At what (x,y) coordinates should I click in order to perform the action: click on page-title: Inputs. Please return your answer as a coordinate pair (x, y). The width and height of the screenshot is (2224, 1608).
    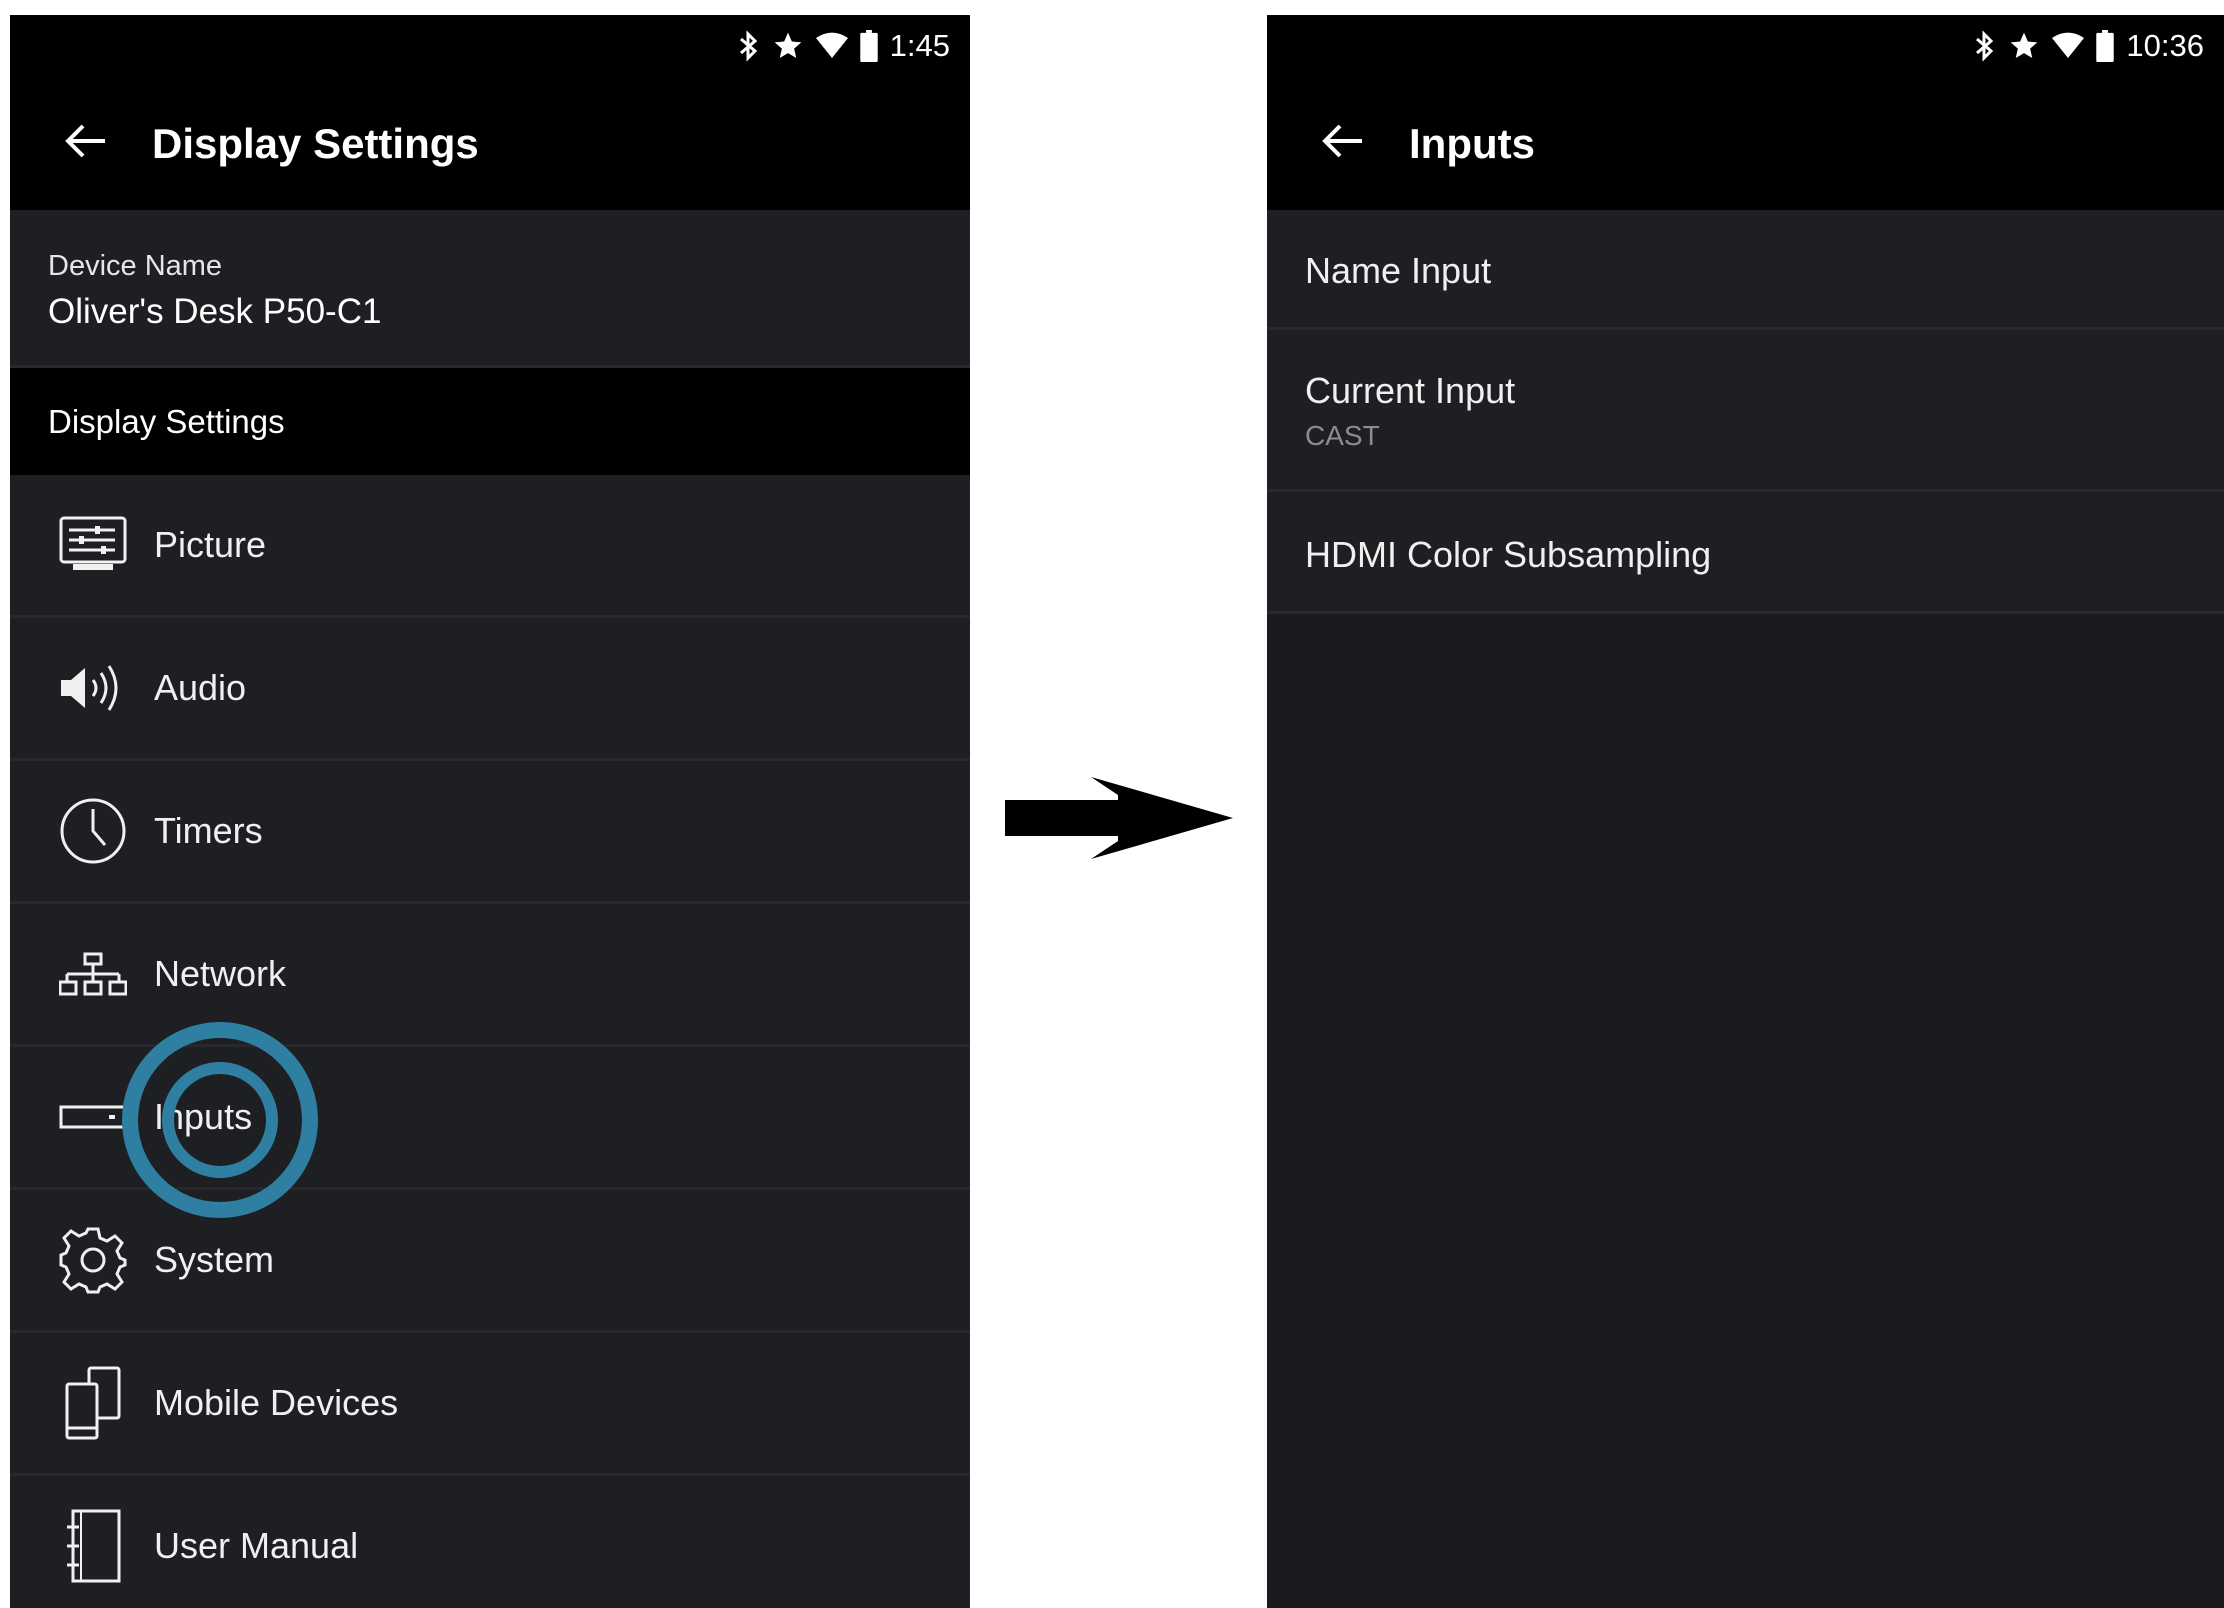
    Looking at the image, I should click on (1472, 143).